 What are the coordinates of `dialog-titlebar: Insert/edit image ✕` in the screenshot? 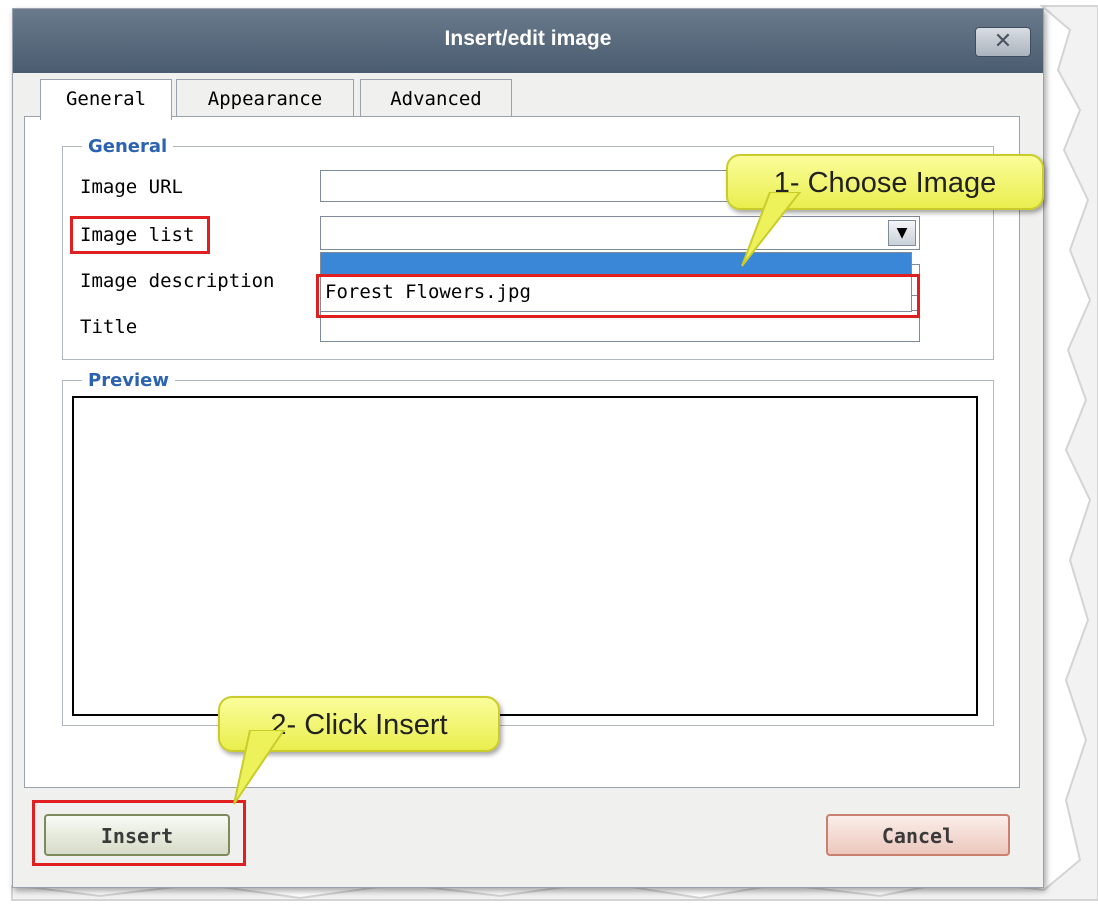 It's located at (528, 41).